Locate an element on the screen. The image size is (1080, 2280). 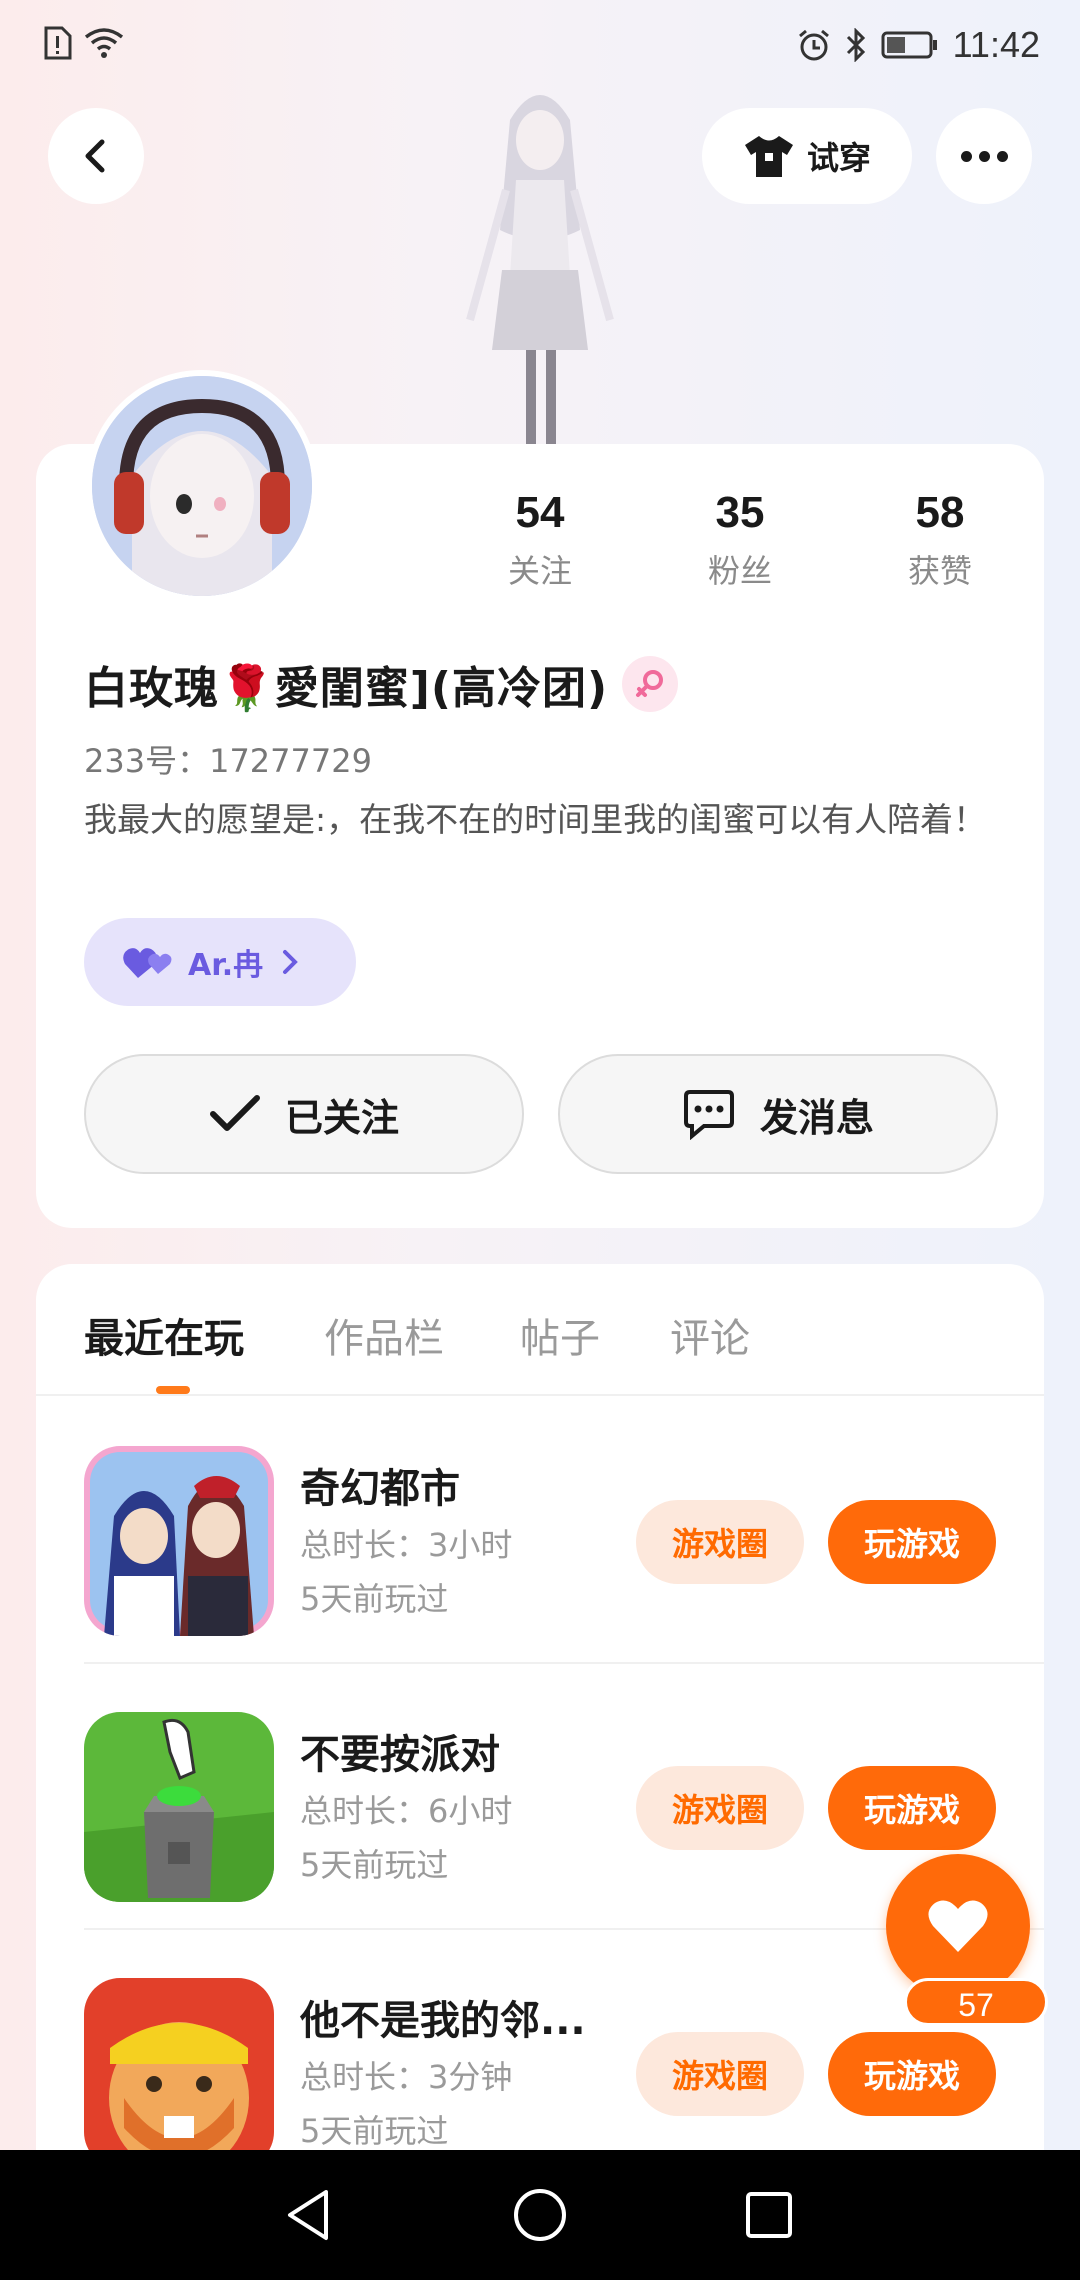
more-options-button is located at coordinates (984, 156).